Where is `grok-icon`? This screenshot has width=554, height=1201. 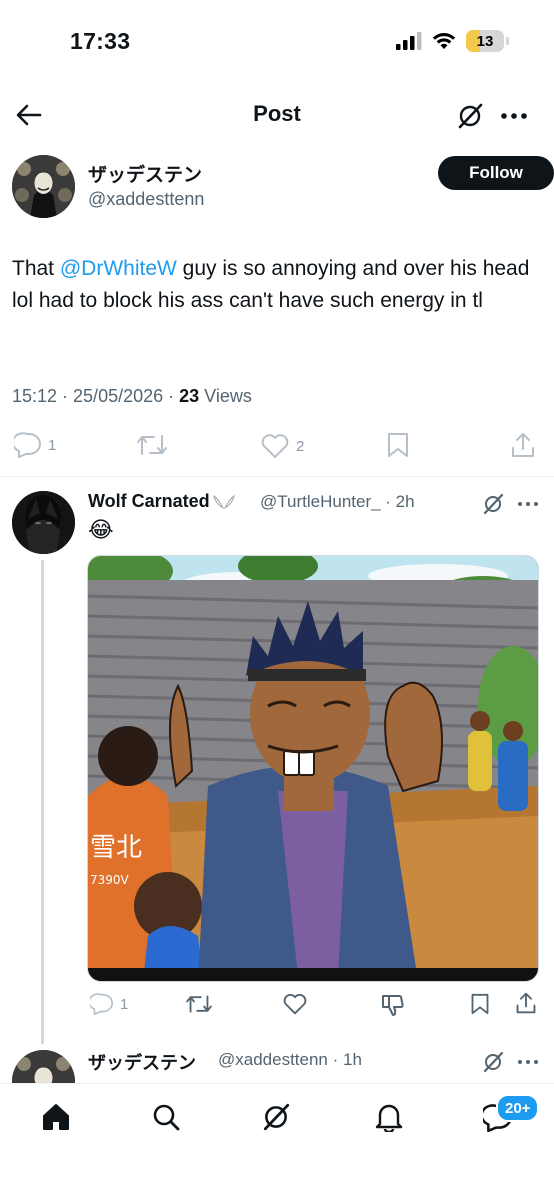 grok-icon is located at coordinates (470, 116).